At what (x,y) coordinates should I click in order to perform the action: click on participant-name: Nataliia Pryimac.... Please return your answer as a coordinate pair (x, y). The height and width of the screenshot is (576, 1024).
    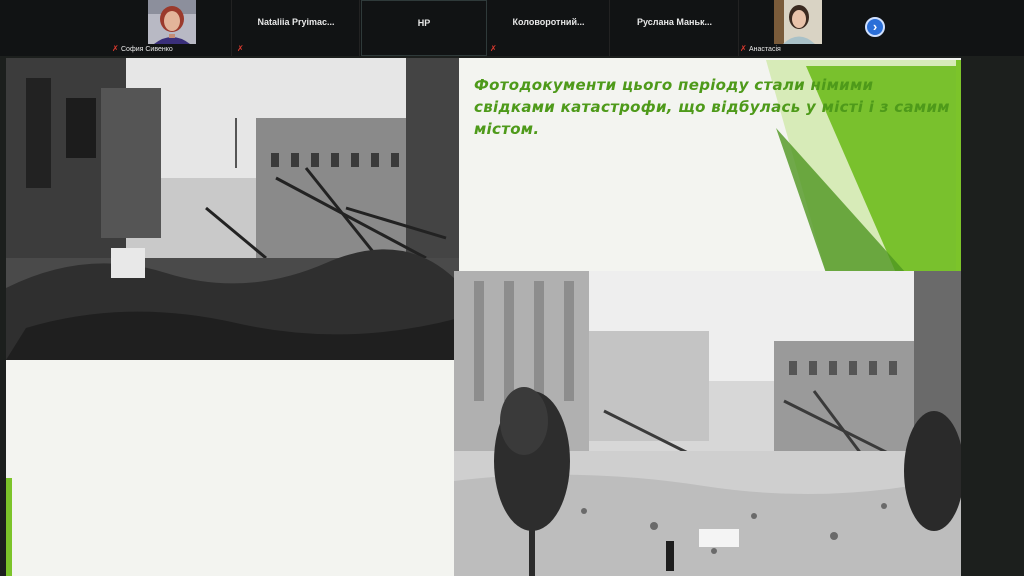
    Looking at the image, I should click on (296, 22).